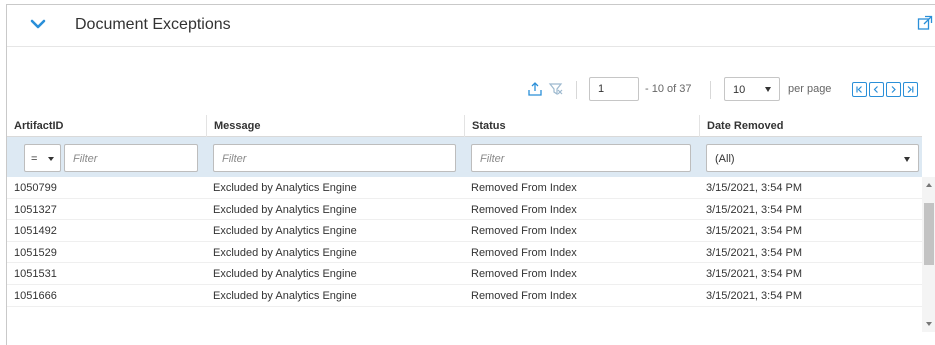 This screenshot has width=935, height=345. I want to click on artifactid-cell: 1051666, so click(35, 295).